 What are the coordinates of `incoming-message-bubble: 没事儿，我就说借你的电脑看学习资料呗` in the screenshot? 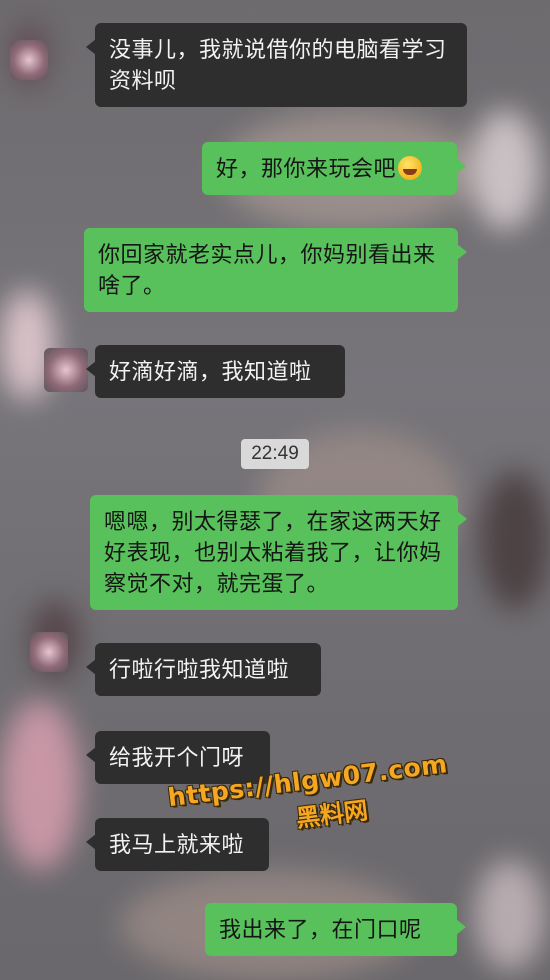 It's located at (276, 65).